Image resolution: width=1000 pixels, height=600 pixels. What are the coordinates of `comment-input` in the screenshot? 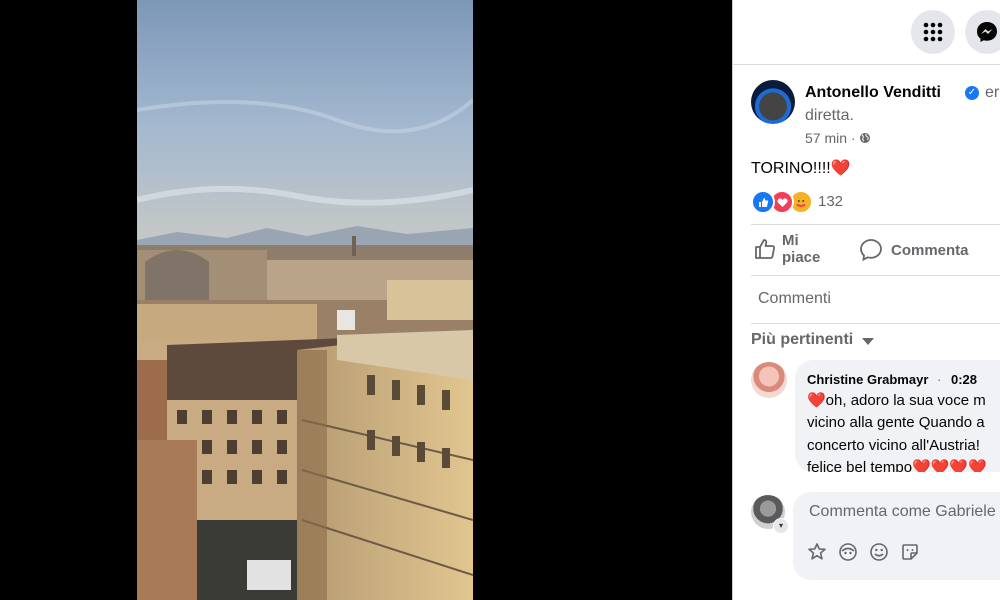 It's located at (903, 512).